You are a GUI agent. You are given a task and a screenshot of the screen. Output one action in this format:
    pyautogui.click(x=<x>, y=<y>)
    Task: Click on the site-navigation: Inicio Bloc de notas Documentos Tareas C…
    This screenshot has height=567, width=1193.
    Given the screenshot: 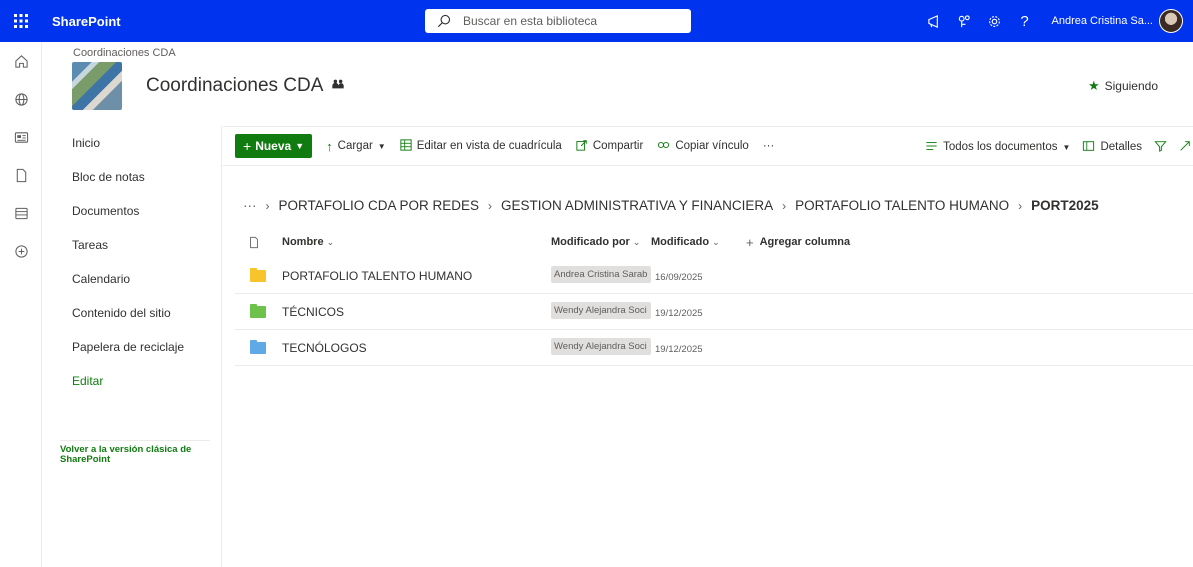 What is the action you would take?
    pyautogui.click(x=132, y=346)
    